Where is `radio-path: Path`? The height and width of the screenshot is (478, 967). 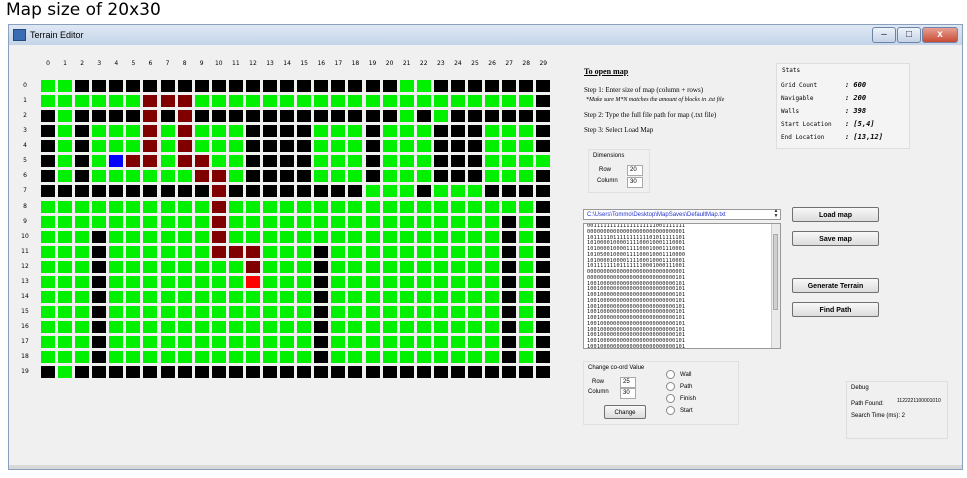
radio-path: Path is located at coordinates (679, 386).